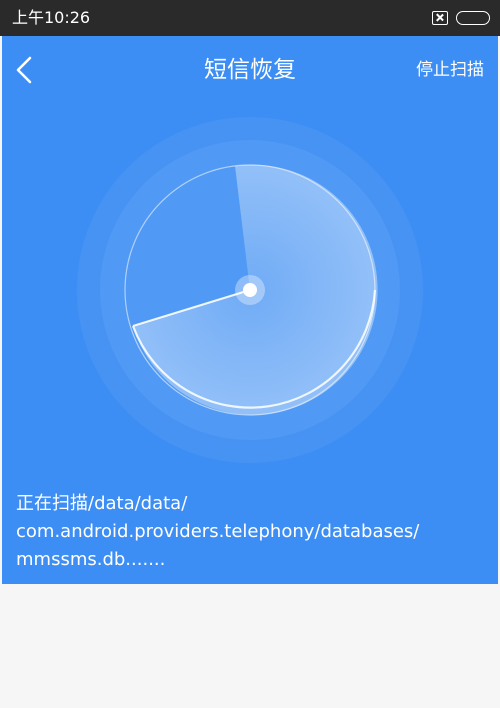 The height and width of the screenshot is (708, 500). What do you see at coordinates (250, 290) in the screenshot?
I see `radar-center-dot` at bounding box center [250, 290].